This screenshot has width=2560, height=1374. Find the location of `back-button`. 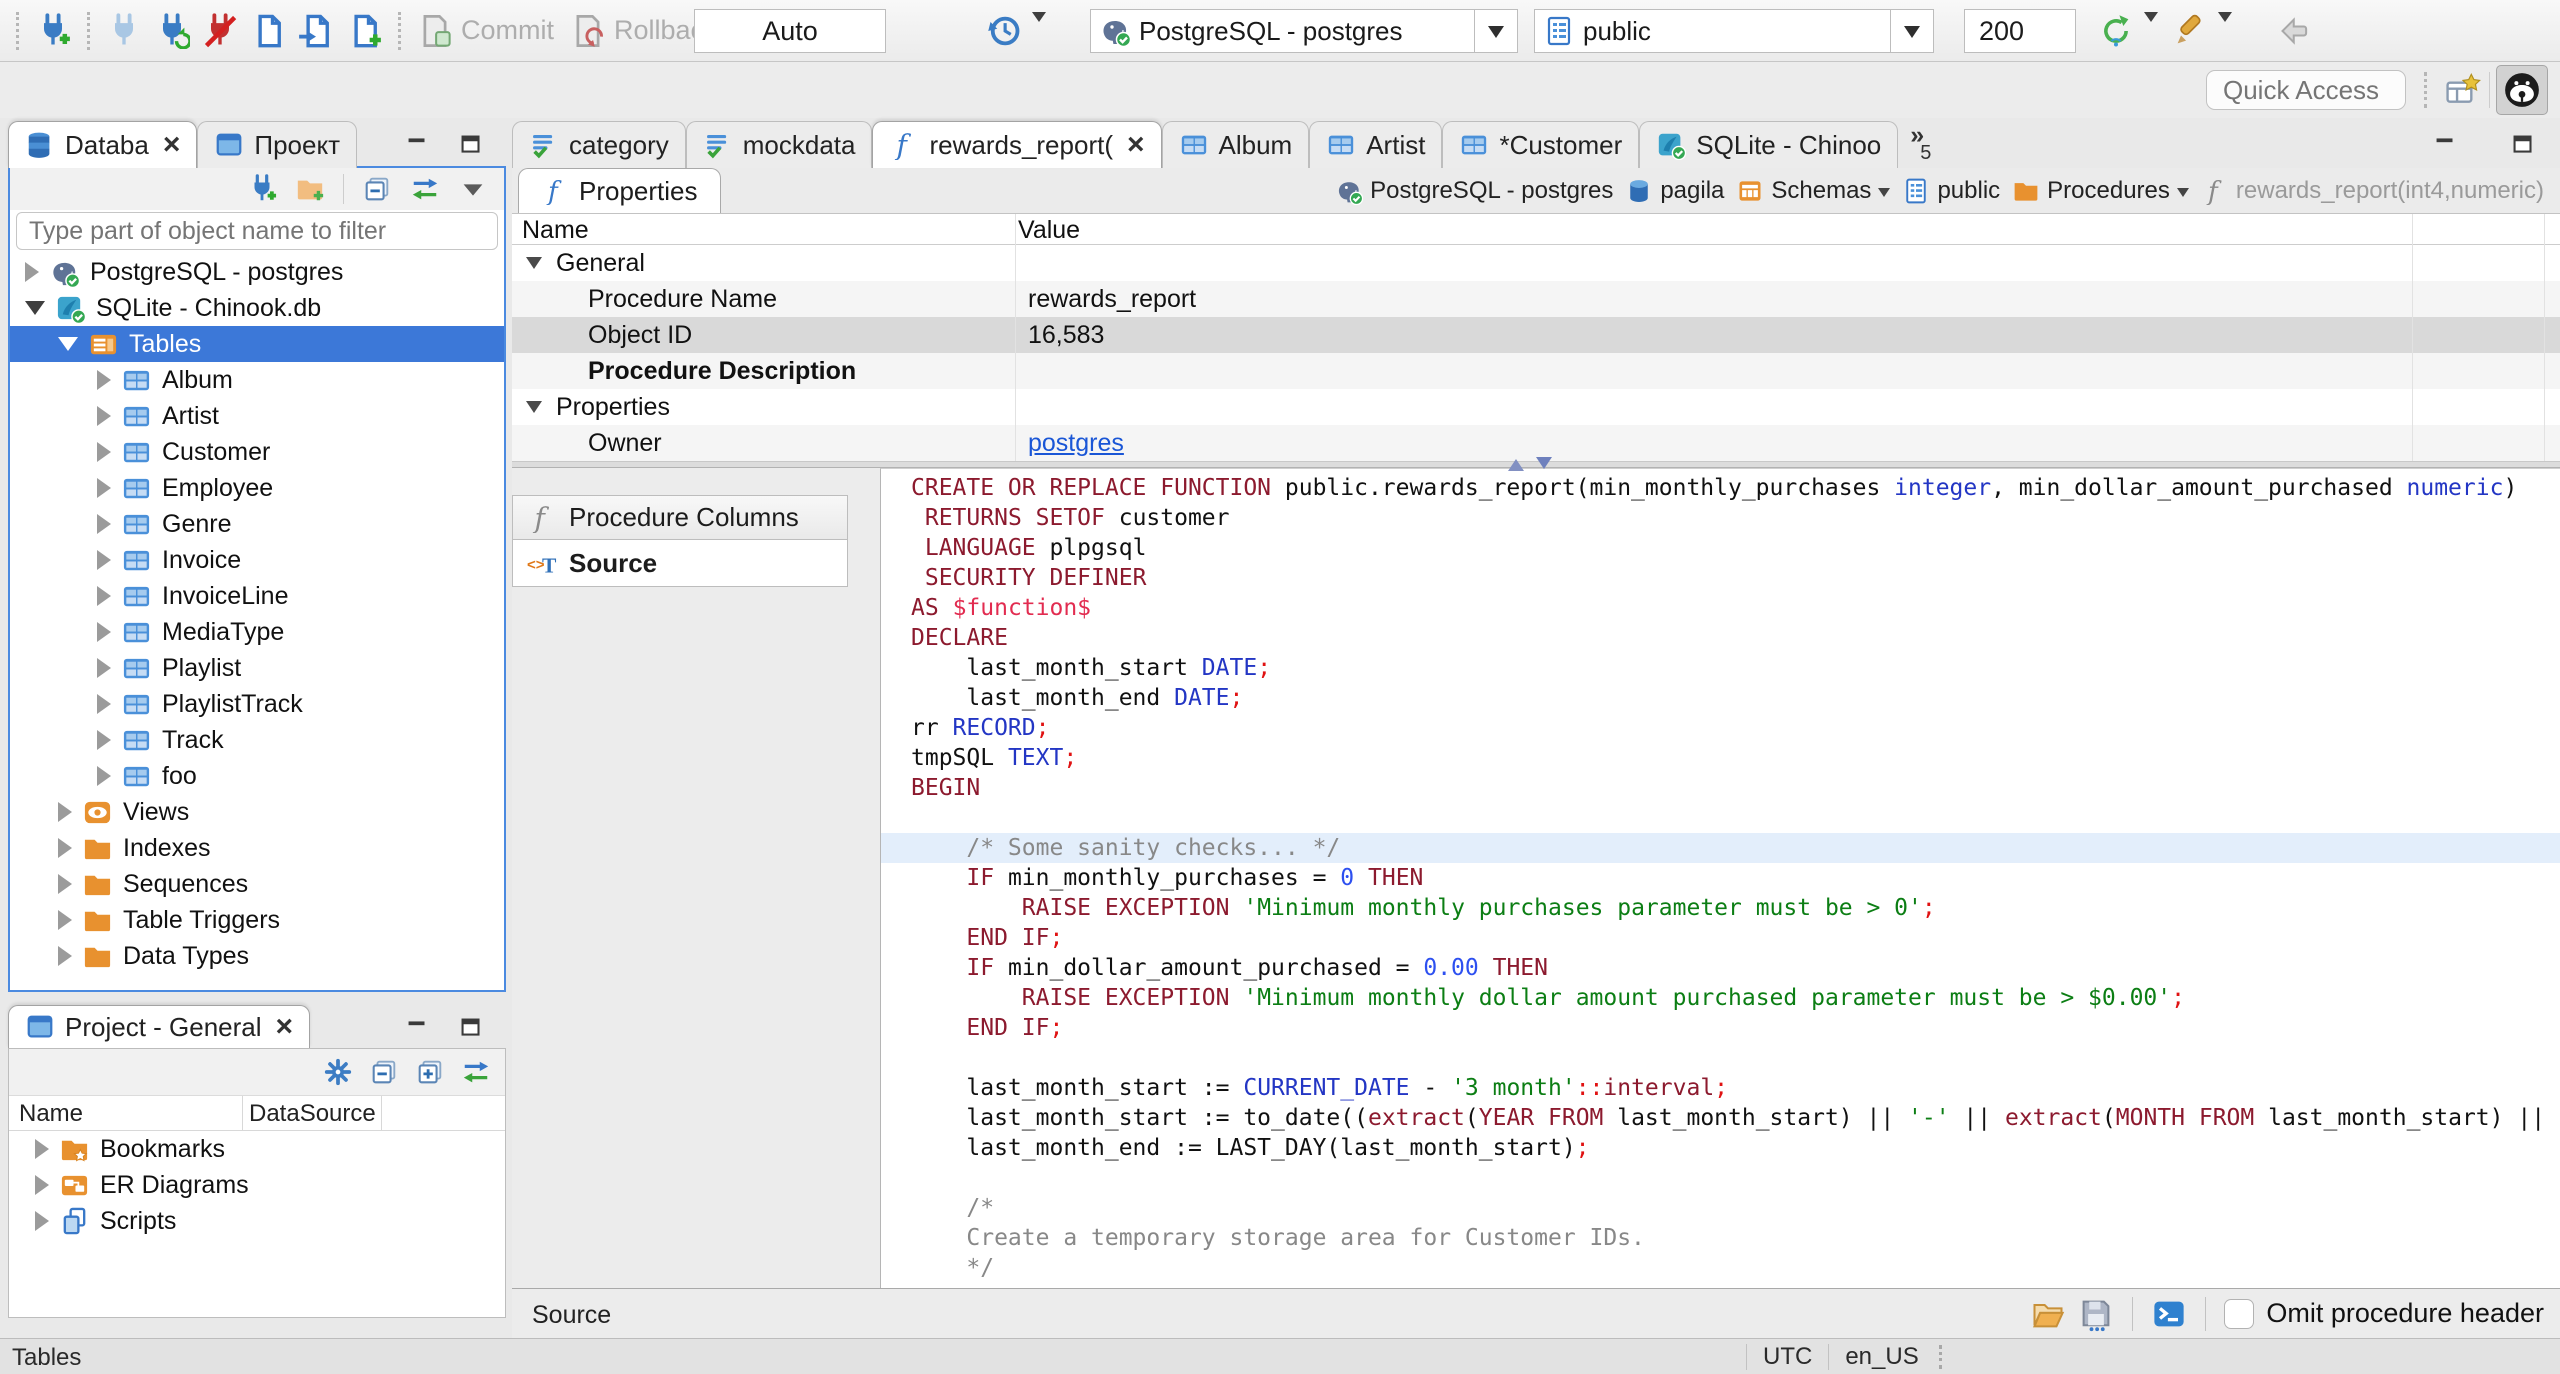

back-button is located at coordinates (2296, 31).